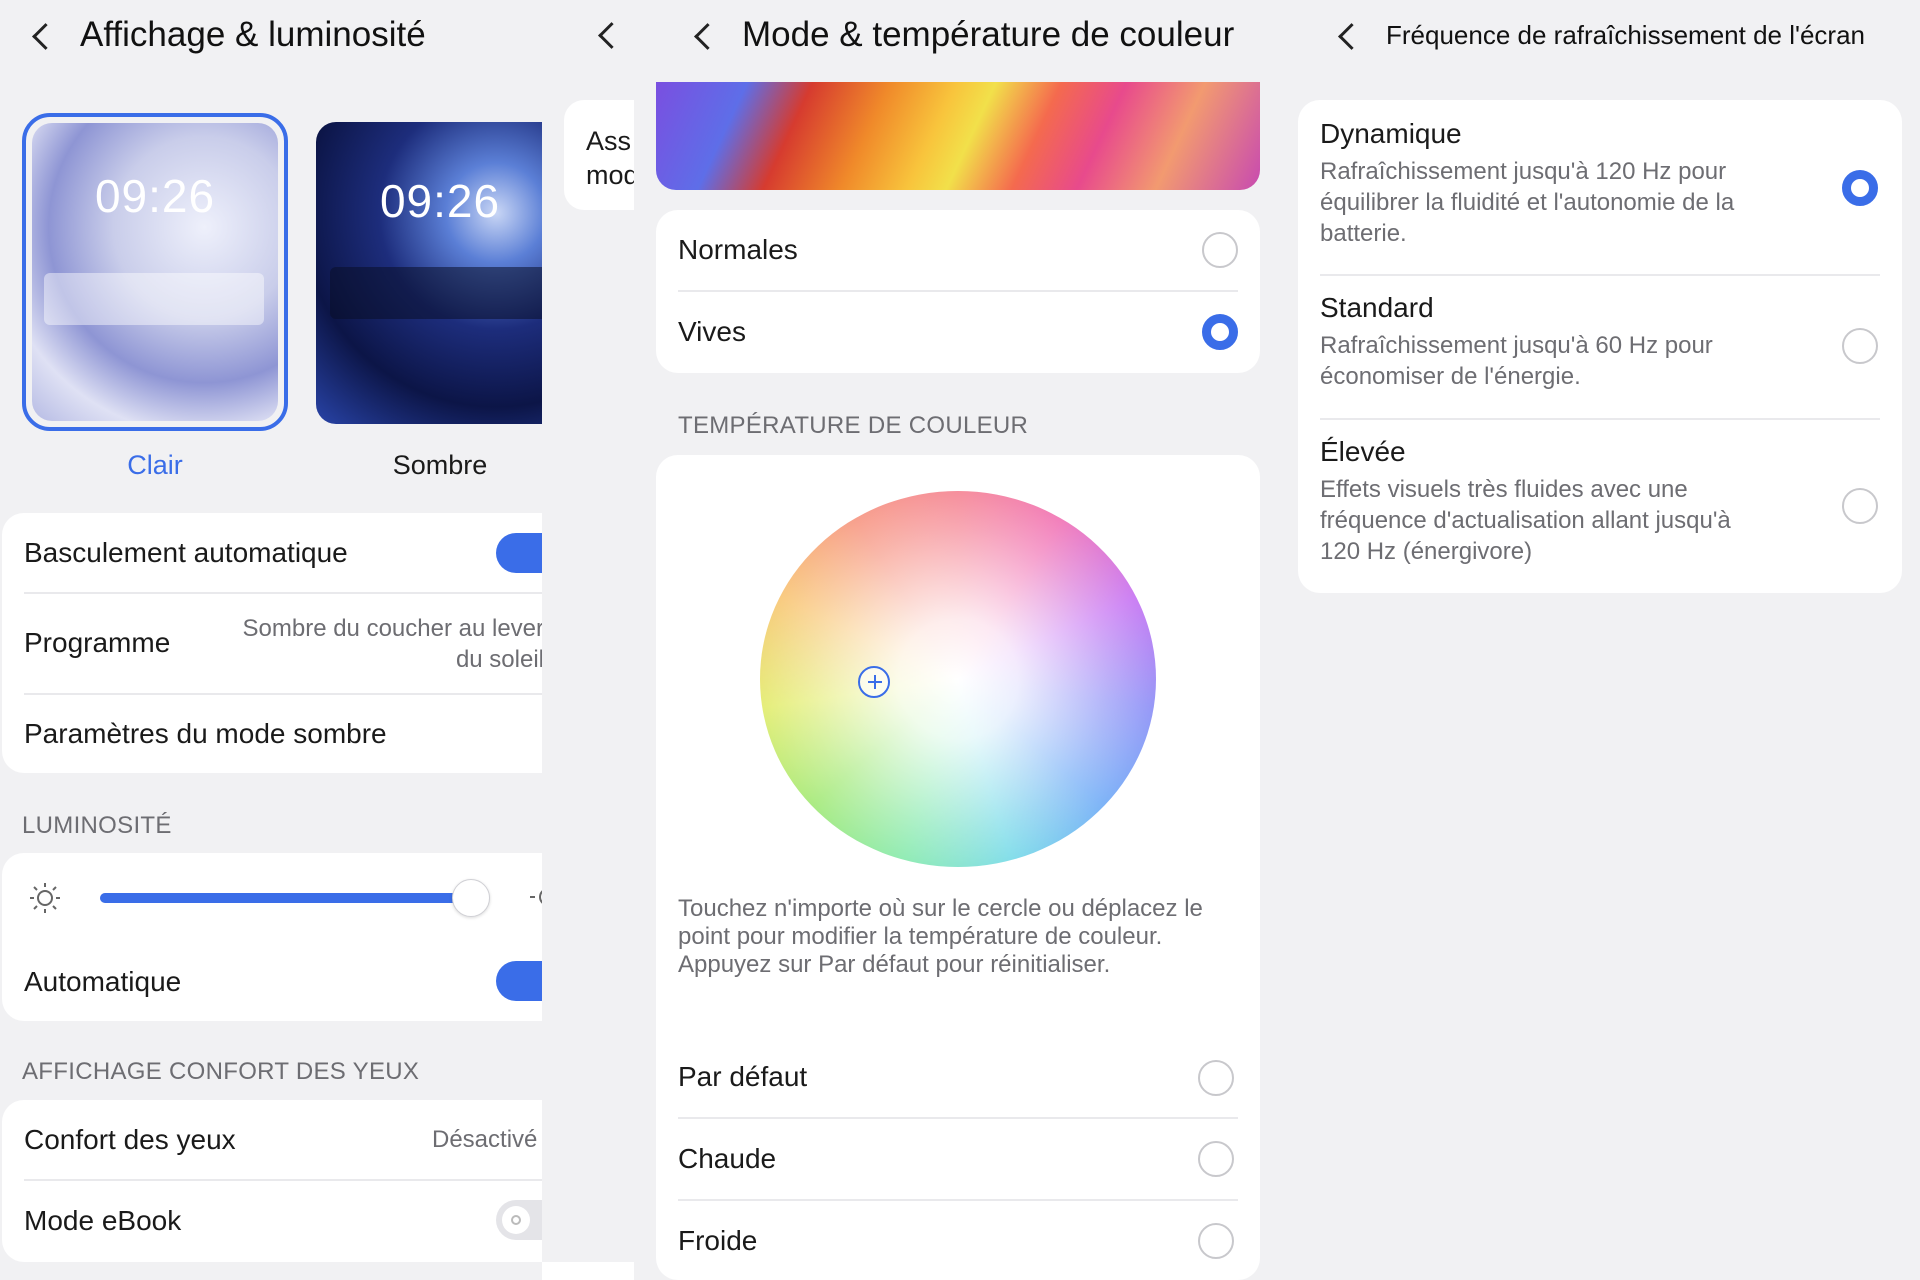 The height and width of the screenshot is (1280, 1920). Describe the element at coordinates (718, 1240) in the screenshot. I see `temp-cool-label: Froide` at that location.